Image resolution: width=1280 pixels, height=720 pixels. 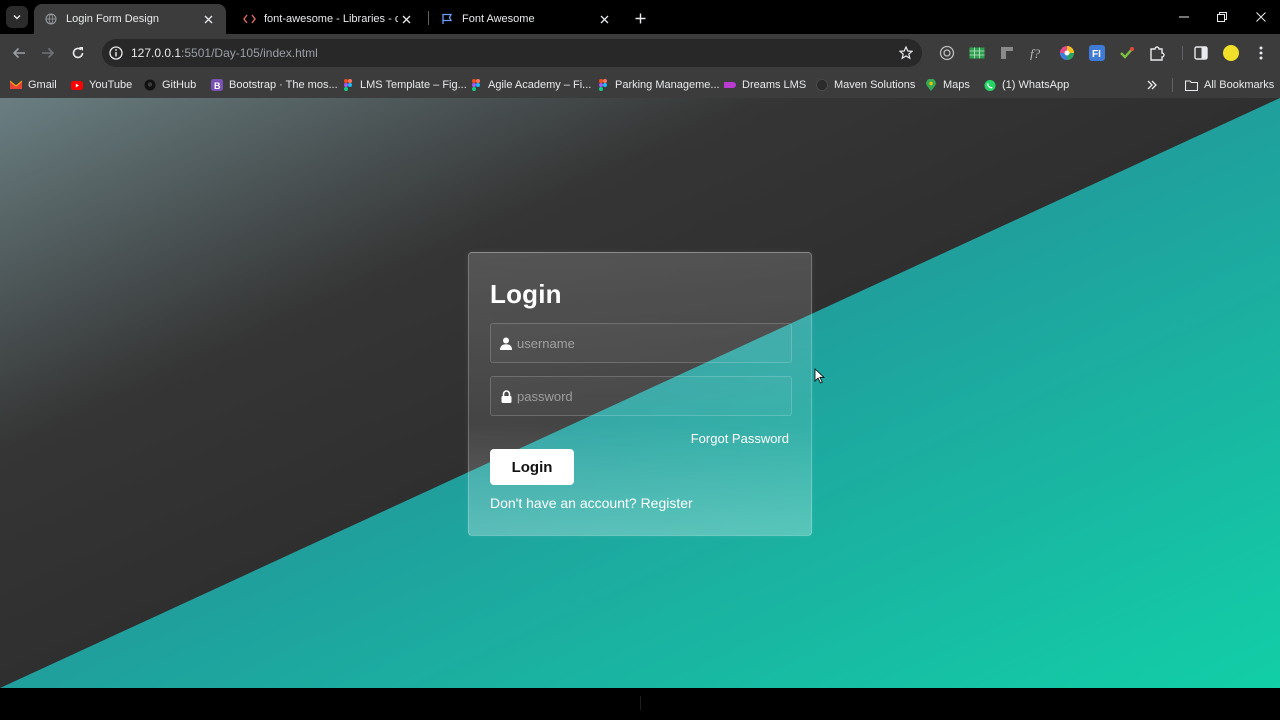 What do you see at coordinates (428, 18) in the screenshot?
I see `tab-divider` at bounding box center [428, 18].